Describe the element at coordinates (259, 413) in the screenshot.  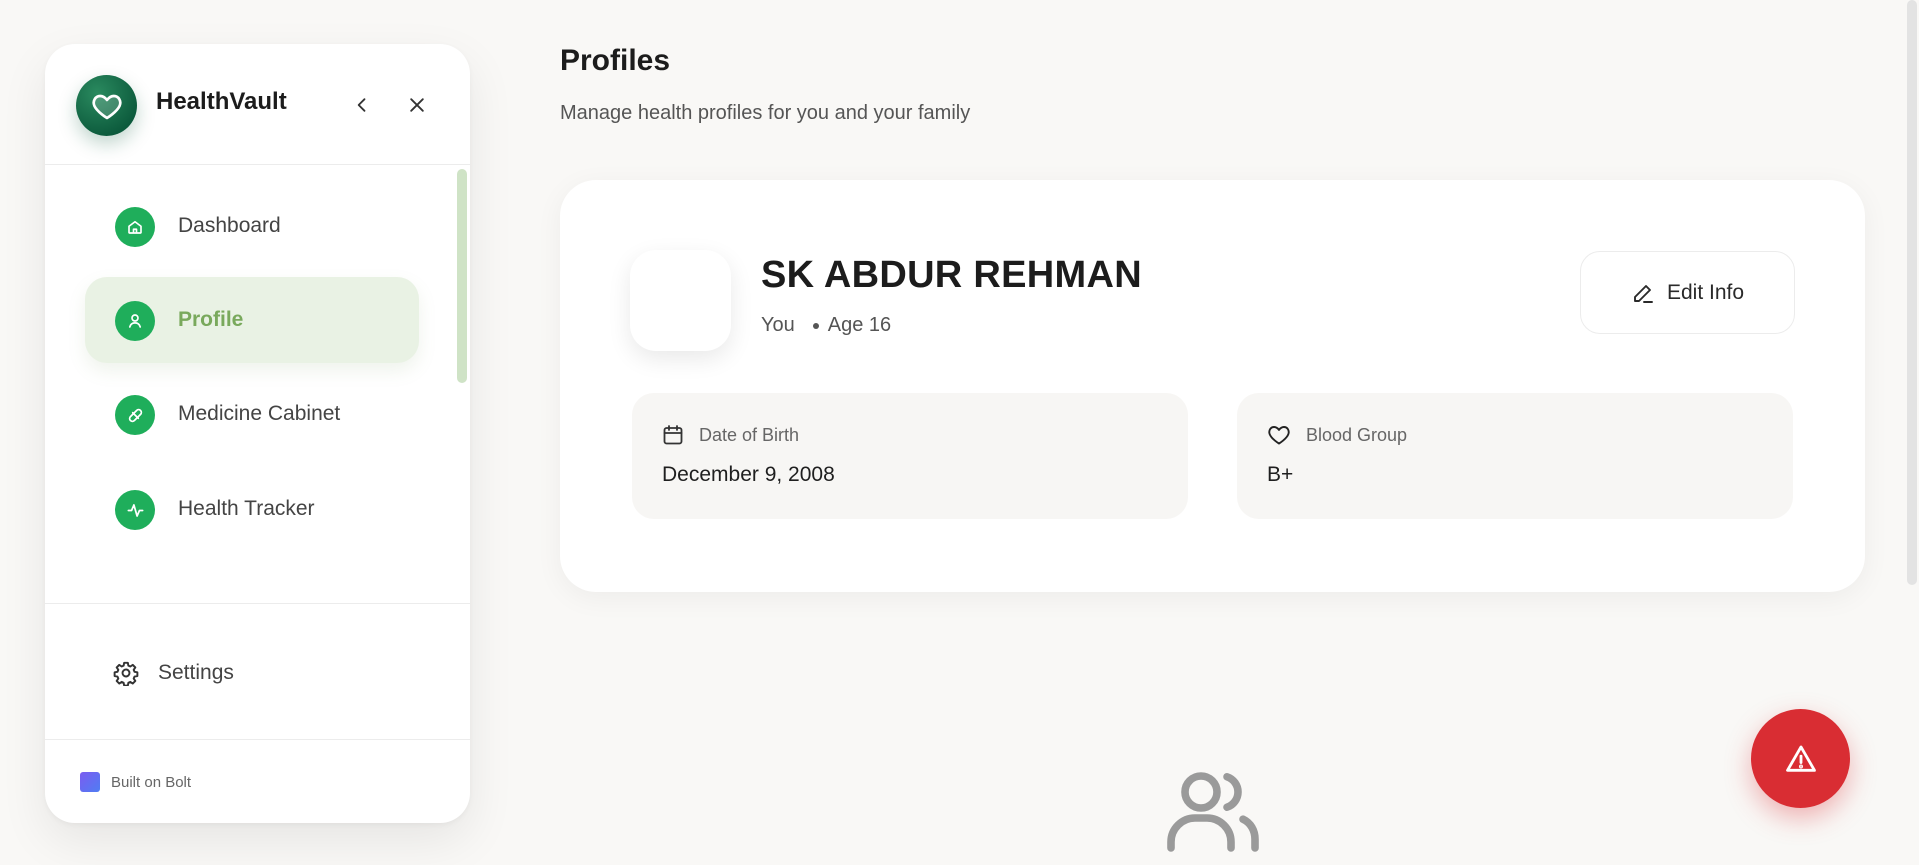
I see `sidebar-item-label: Medicine Cabinet` at that location.